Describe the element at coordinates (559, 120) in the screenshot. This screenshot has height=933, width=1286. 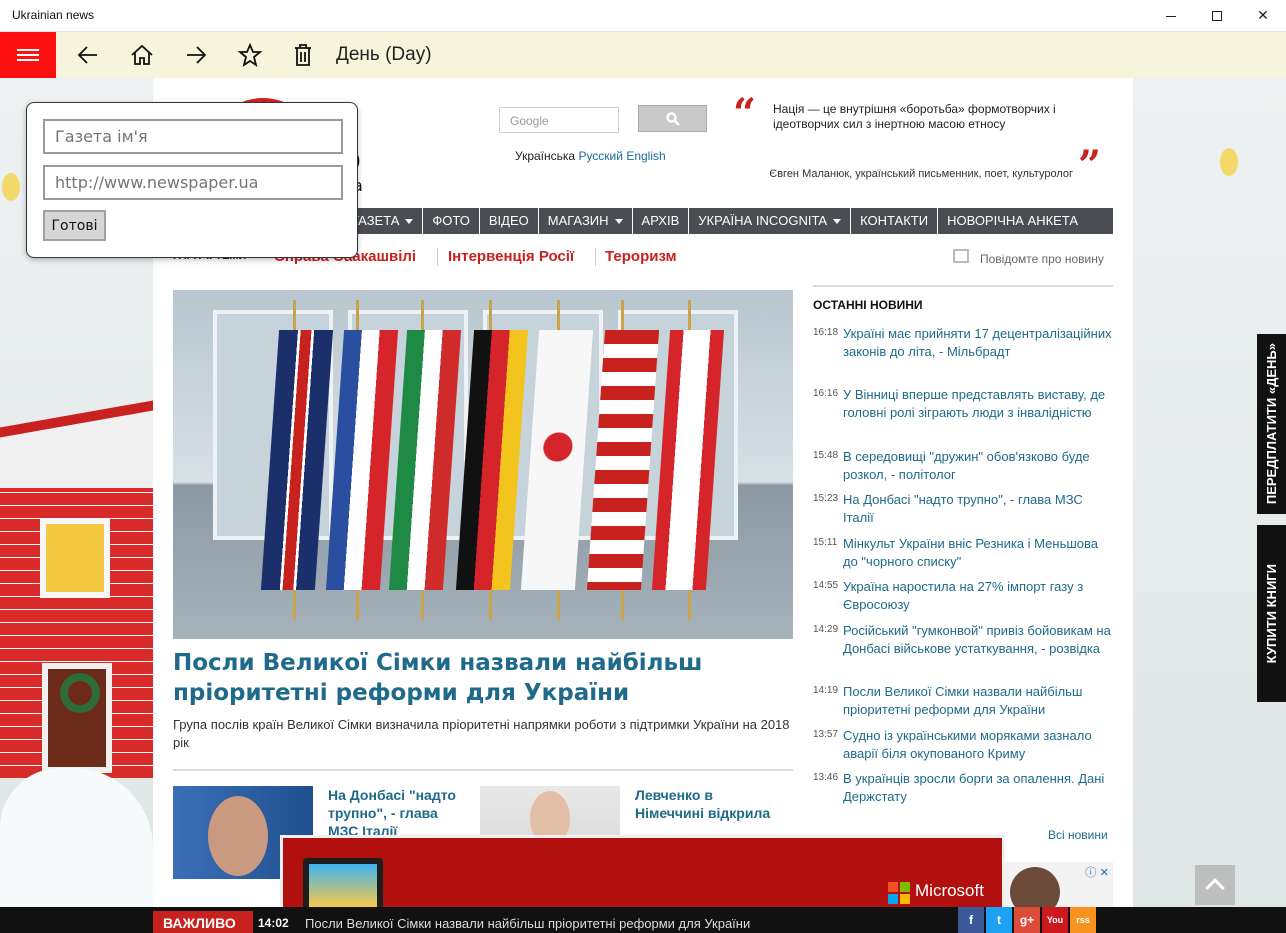
I see `google-search-input: Google` at that location.